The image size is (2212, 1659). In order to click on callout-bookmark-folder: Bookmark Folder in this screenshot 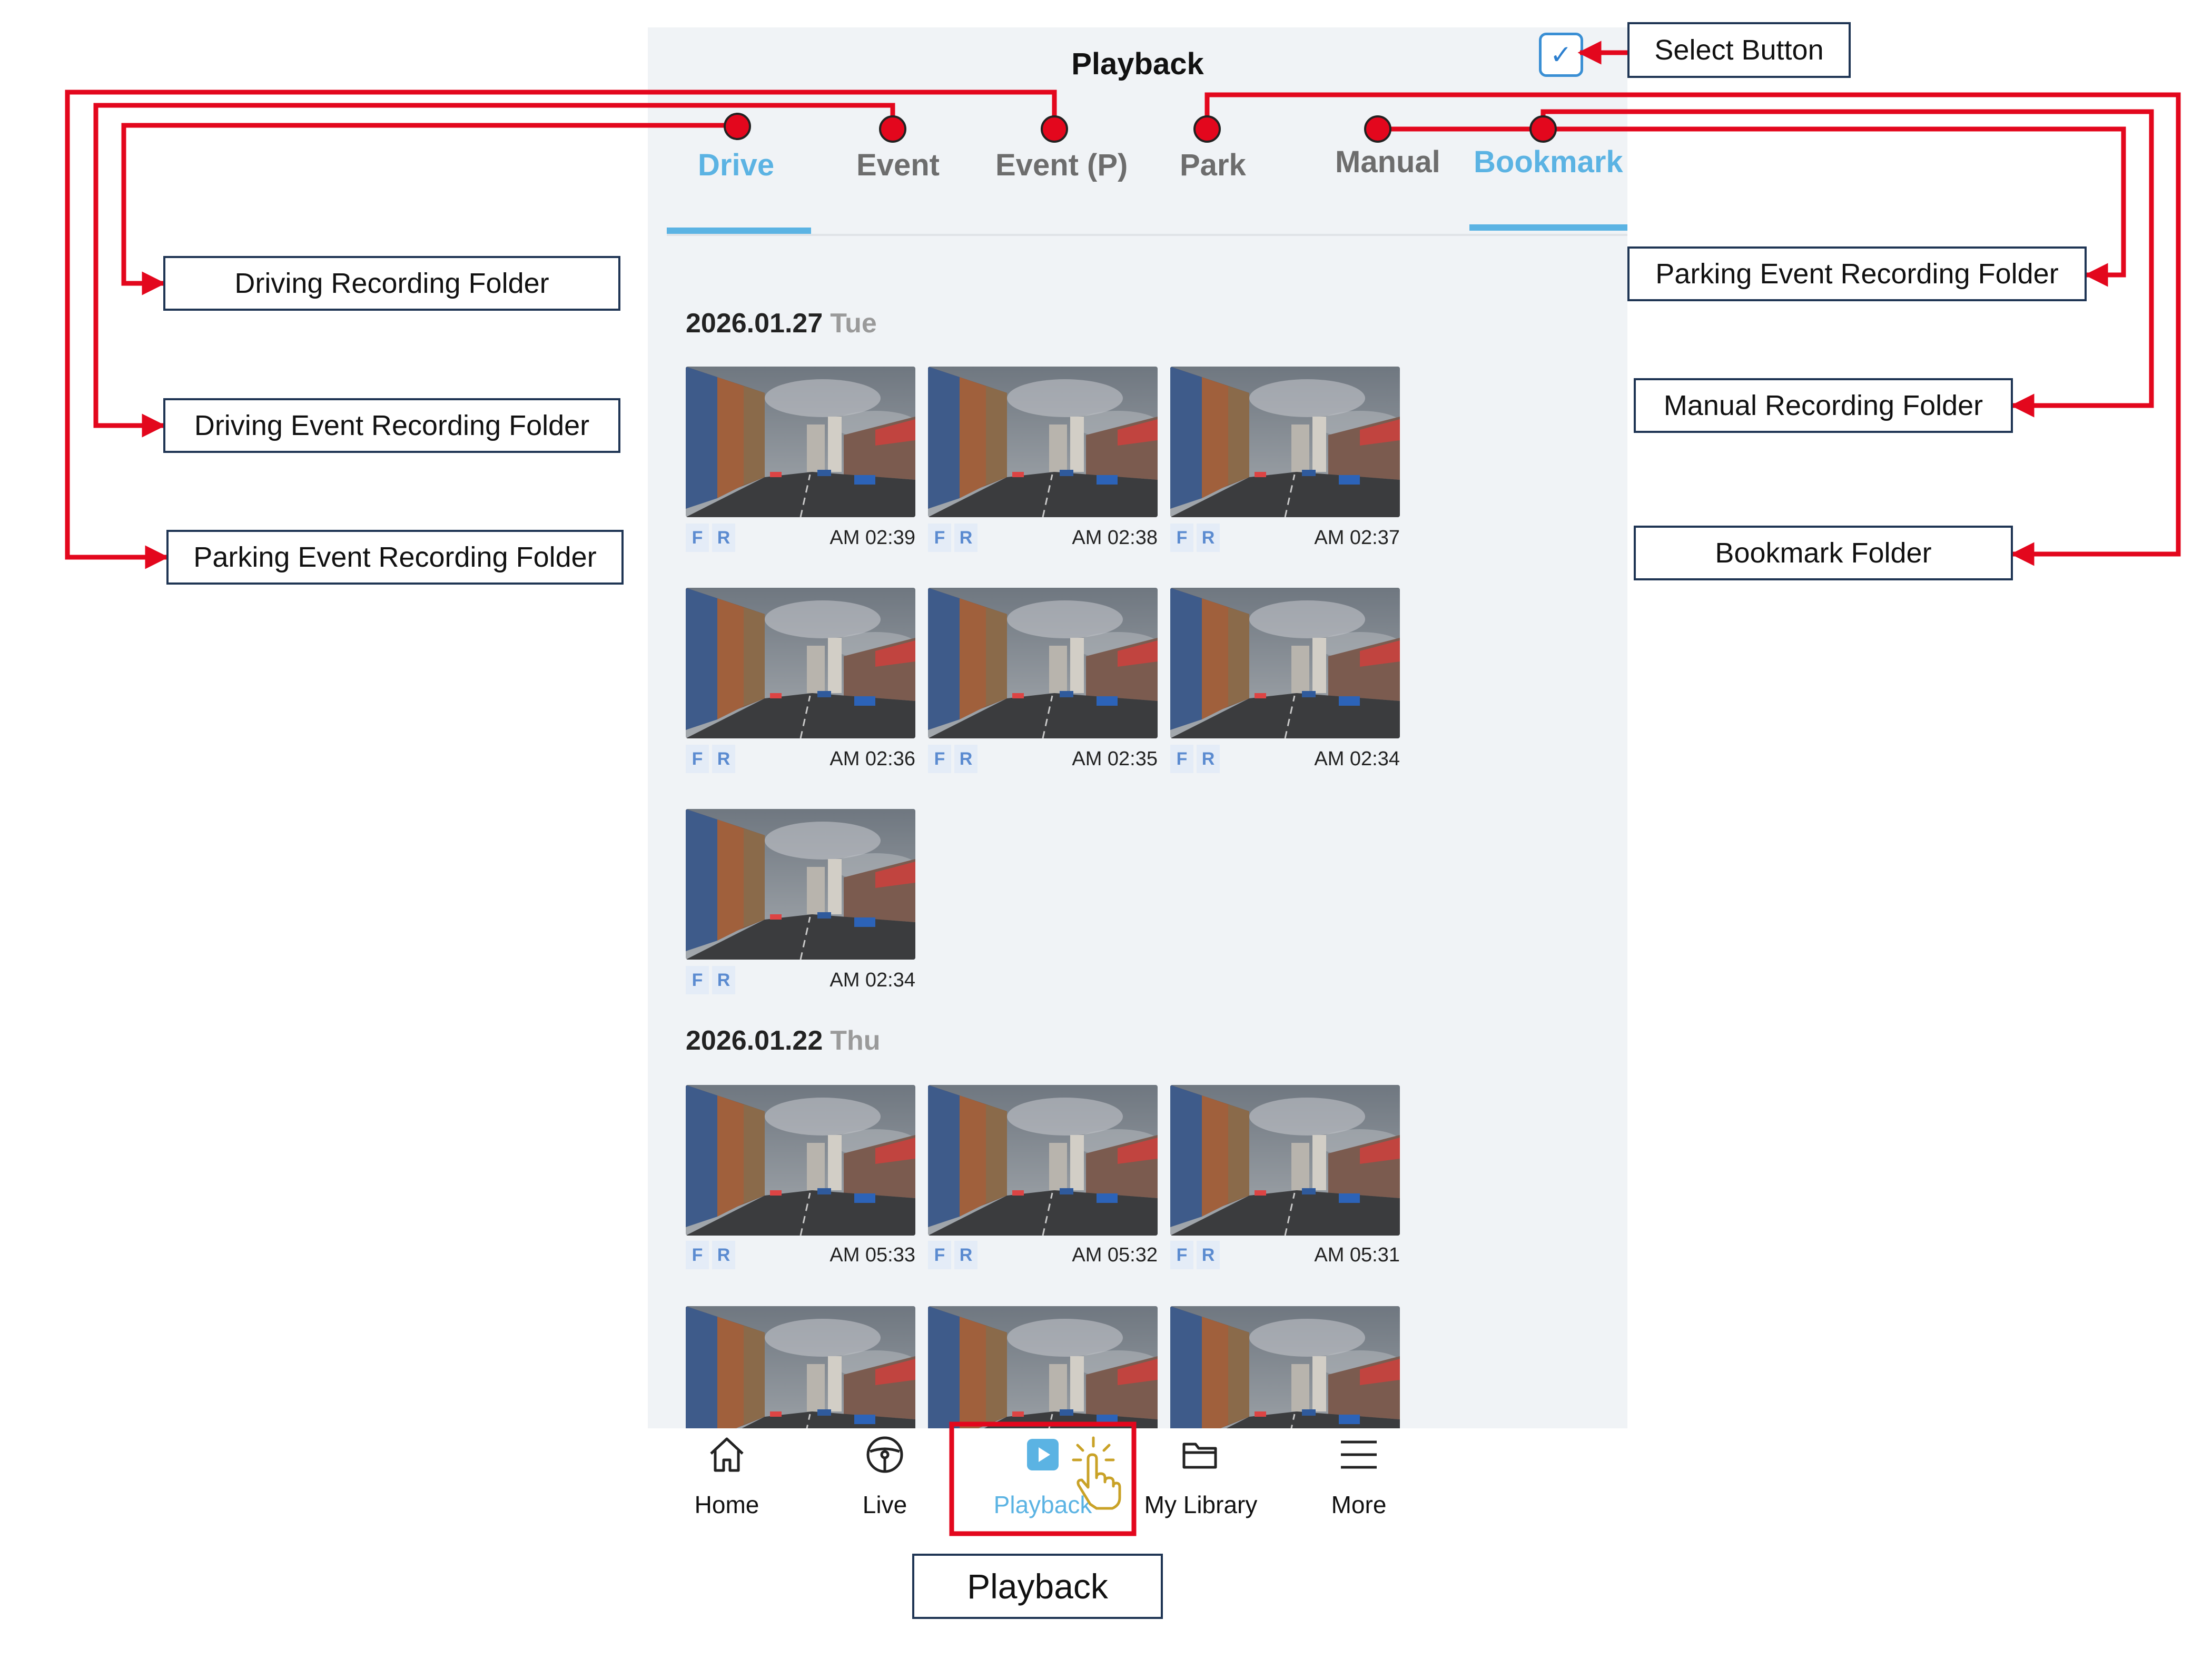, I will do `click(1823, 553)`.